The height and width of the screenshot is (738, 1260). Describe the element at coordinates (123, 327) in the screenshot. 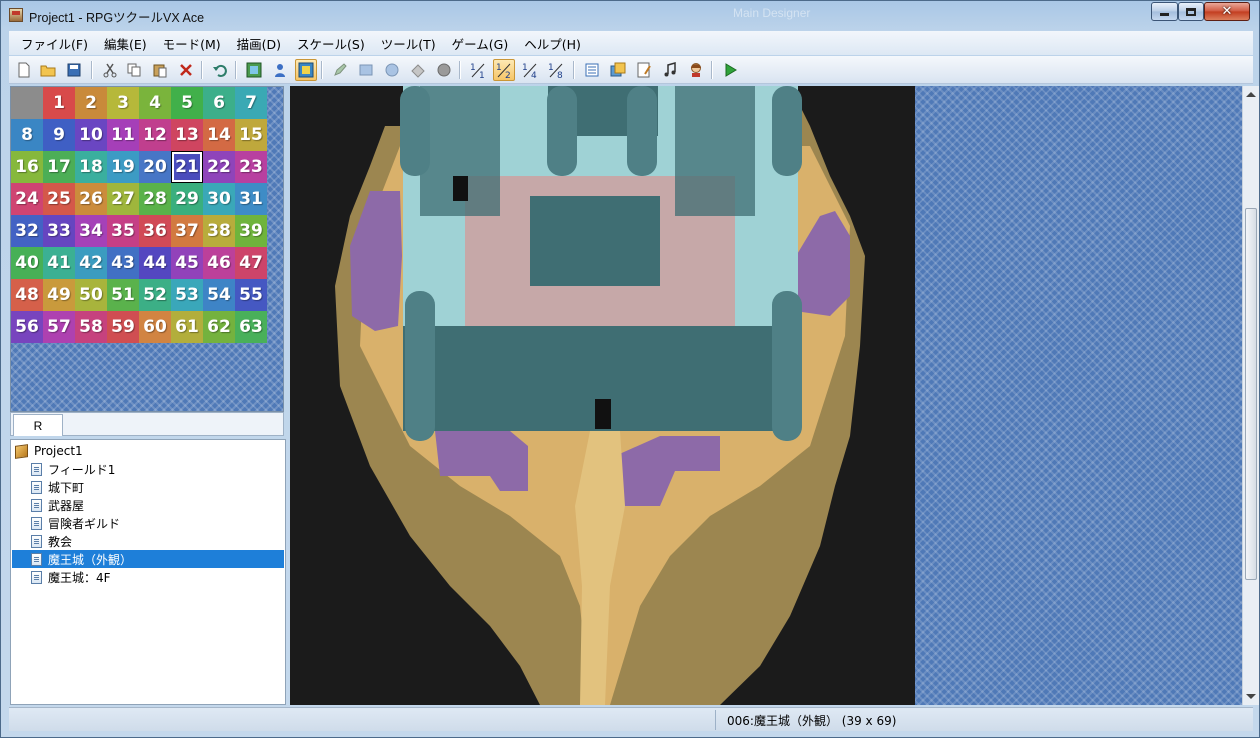

I see `region-tile: 59` at that location.